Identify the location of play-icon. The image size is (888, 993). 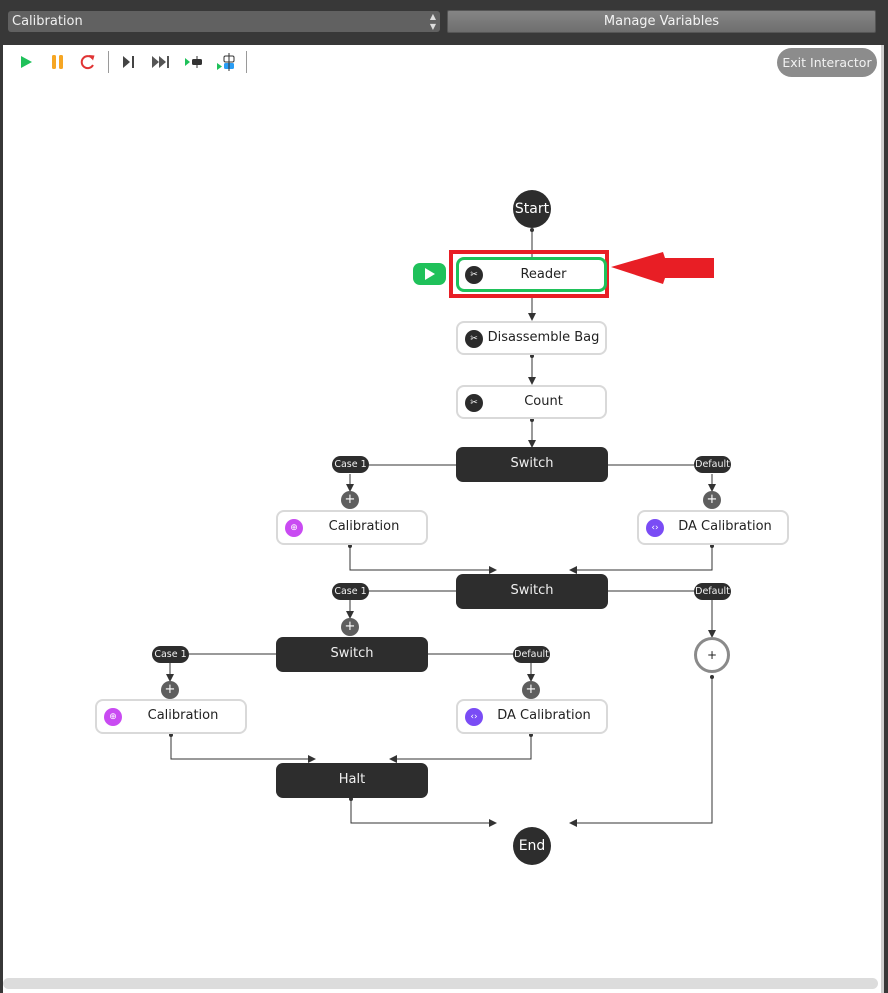
(430, 274).